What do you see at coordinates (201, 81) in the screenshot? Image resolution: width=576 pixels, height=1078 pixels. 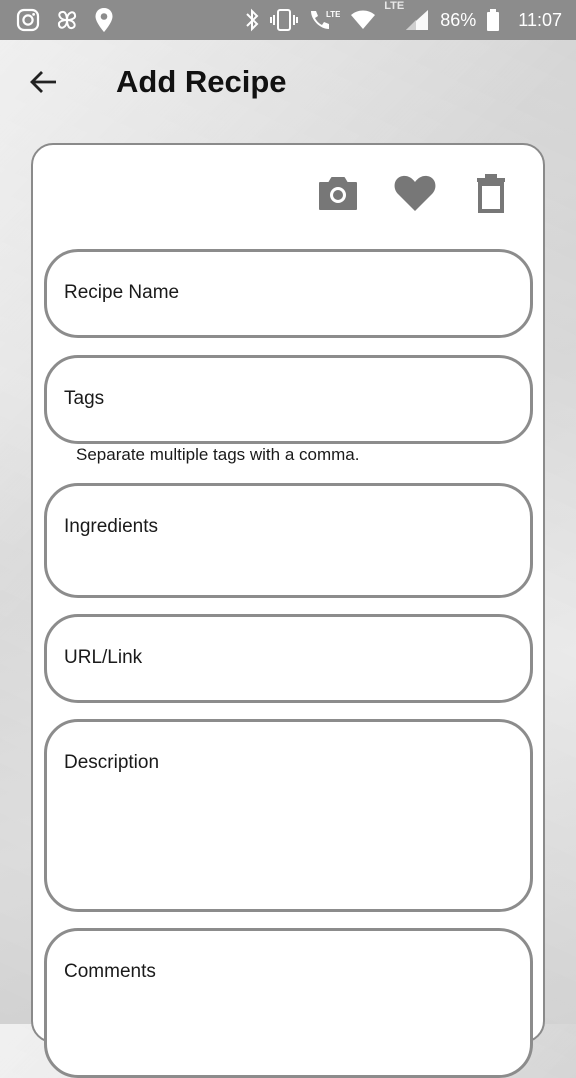 I see `page-title: Add Recipe` at bounding box center [201, 81].